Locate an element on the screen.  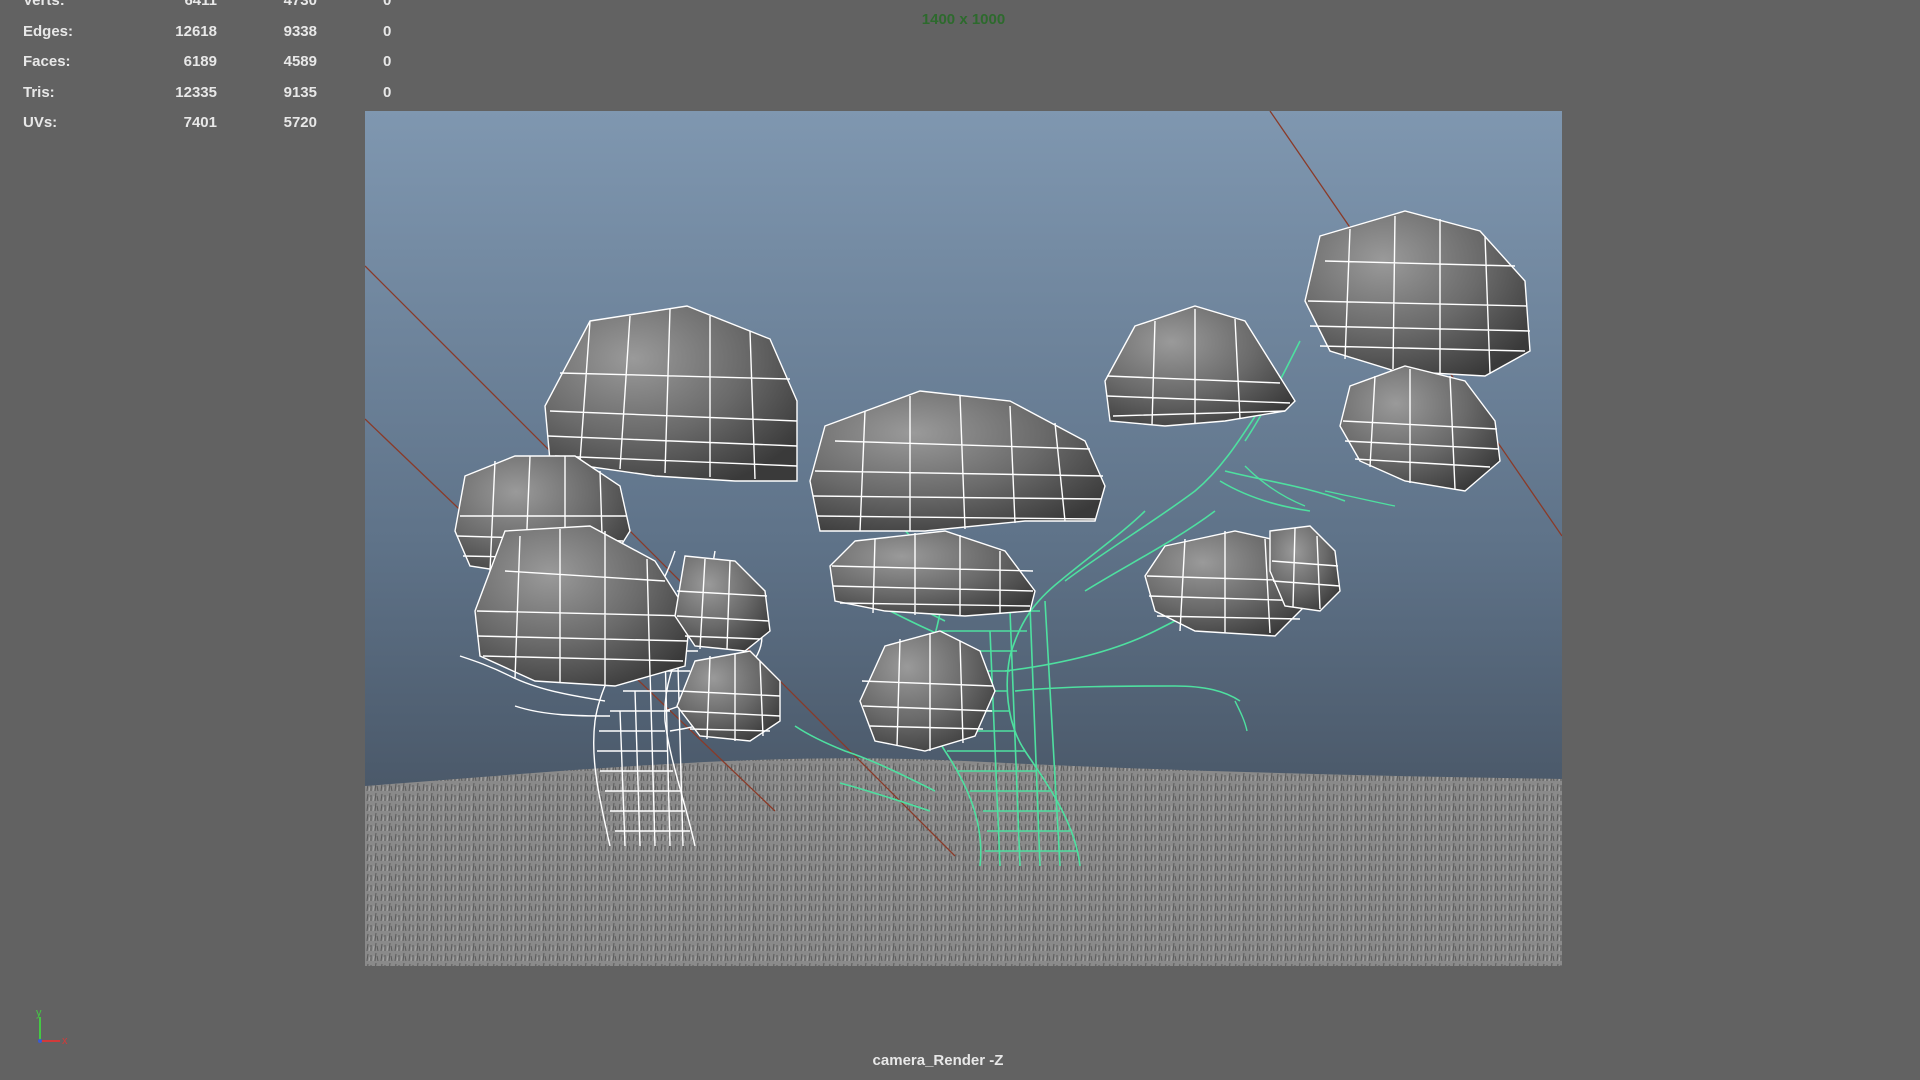
hud-value-object: 12335 is located at coordinates (196, 92).